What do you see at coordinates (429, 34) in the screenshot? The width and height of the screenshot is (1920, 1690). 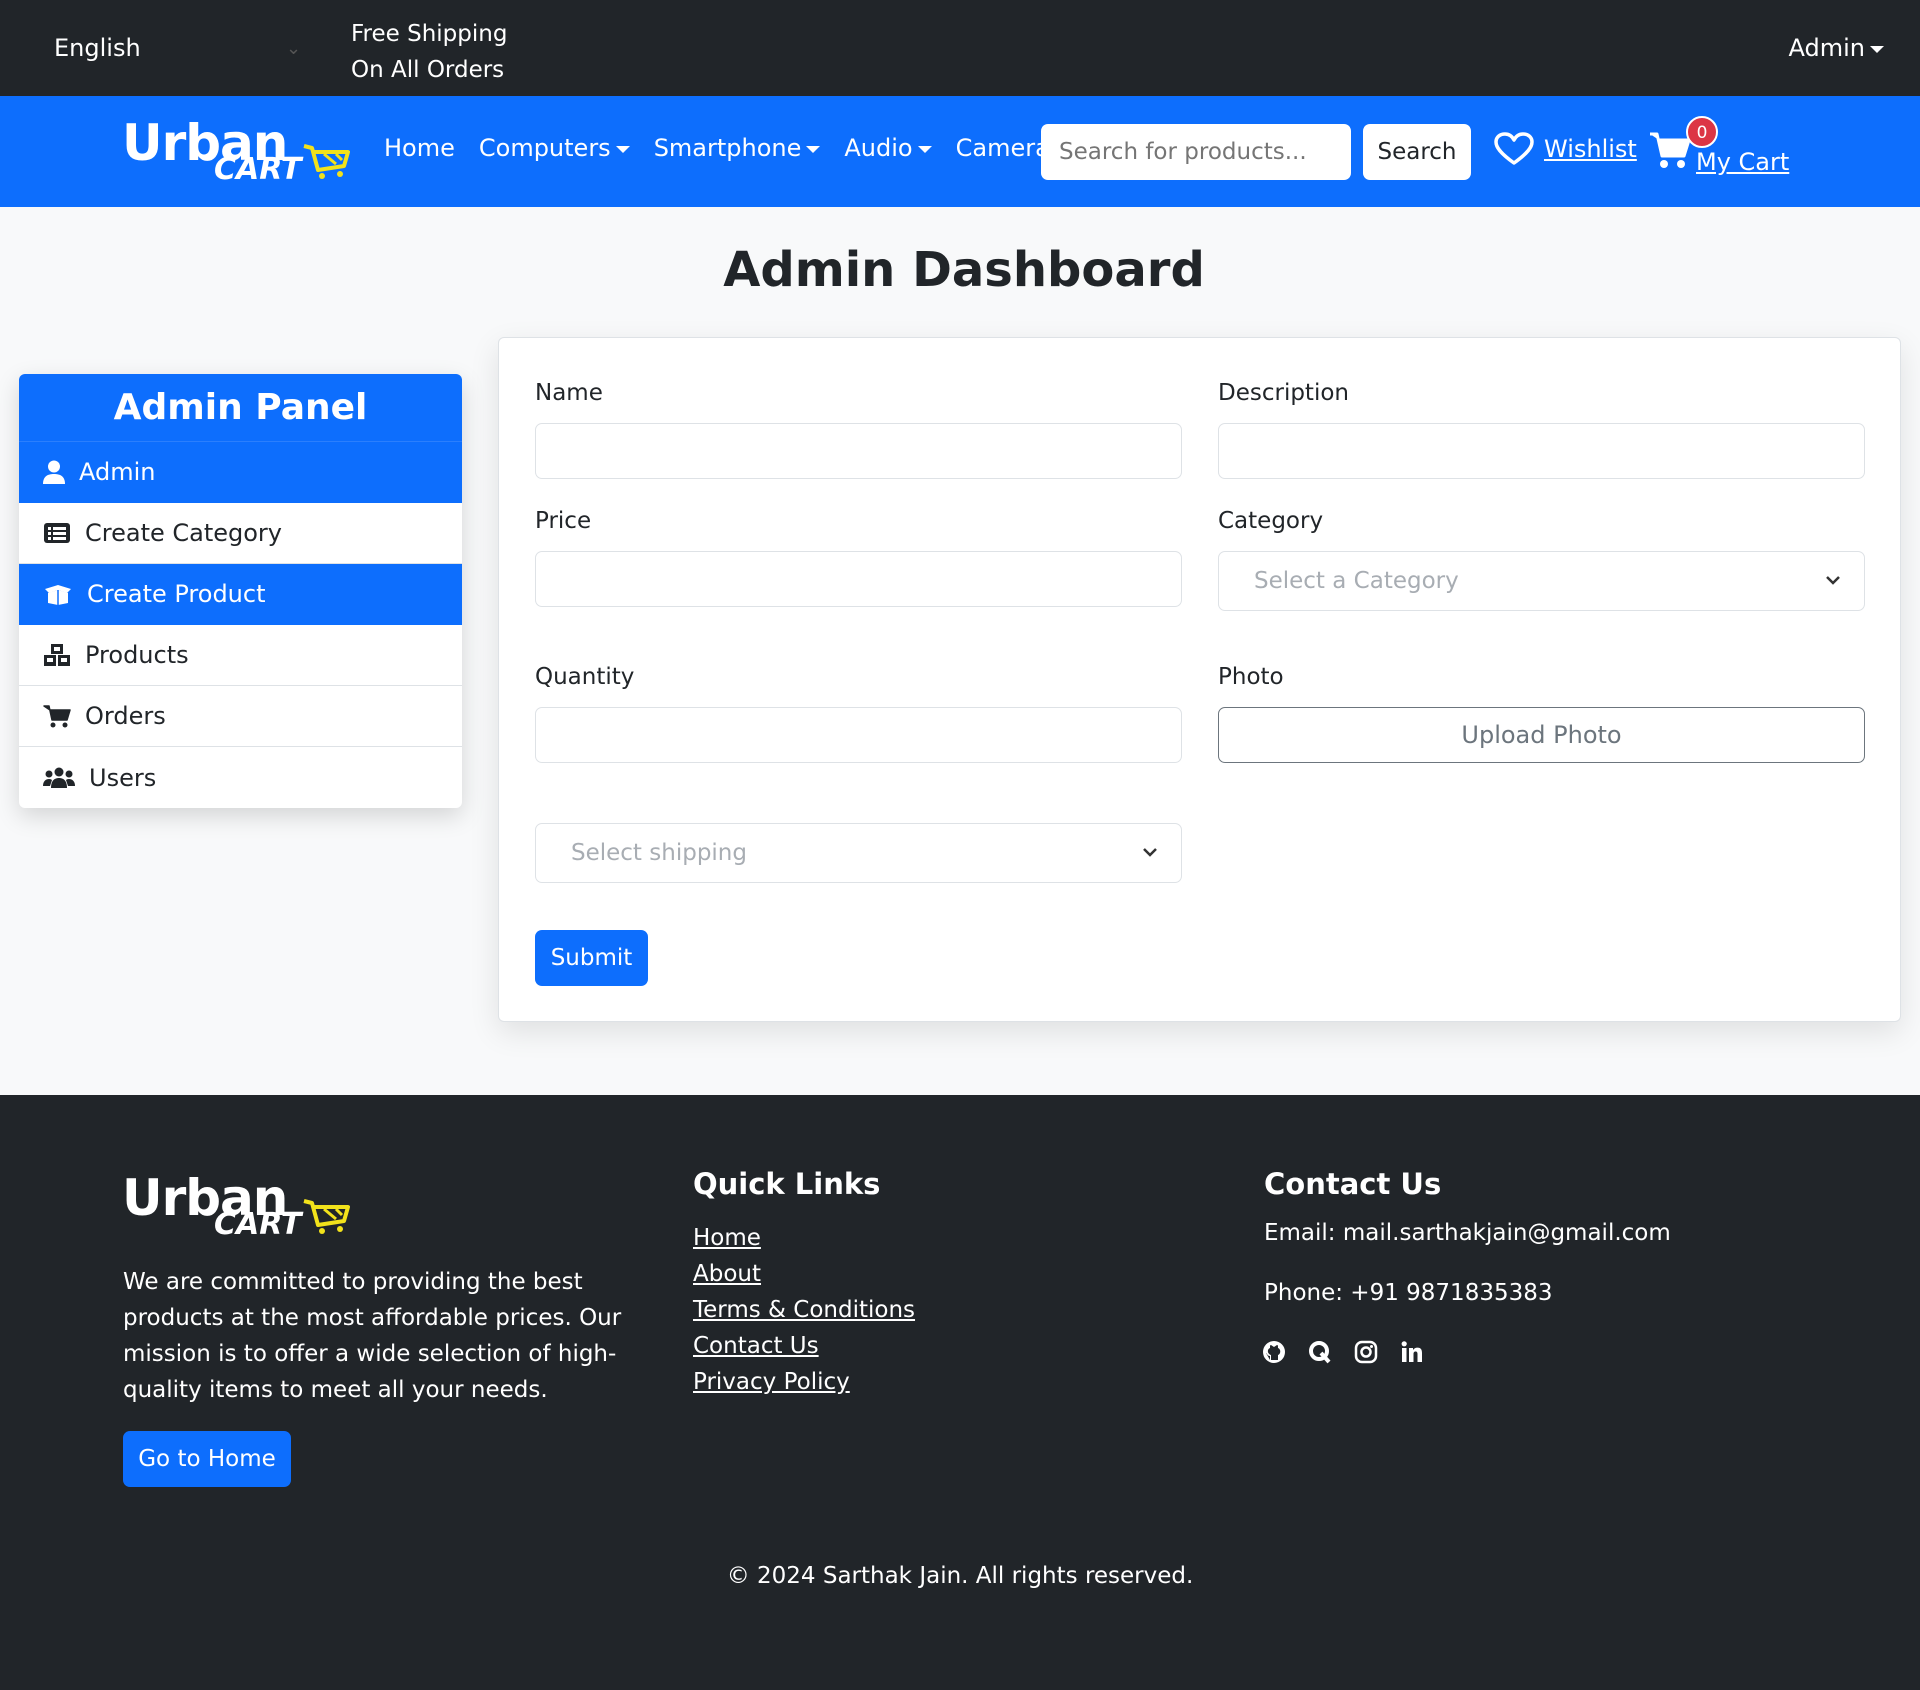 I see `promo-line-1: Free Shipping` at bounding box center [429, 34].